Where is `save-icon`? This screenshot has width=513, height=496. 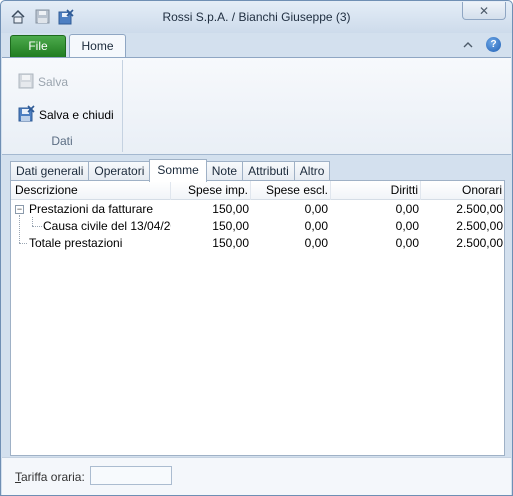
save-icon is located at coordinates (26, 82).